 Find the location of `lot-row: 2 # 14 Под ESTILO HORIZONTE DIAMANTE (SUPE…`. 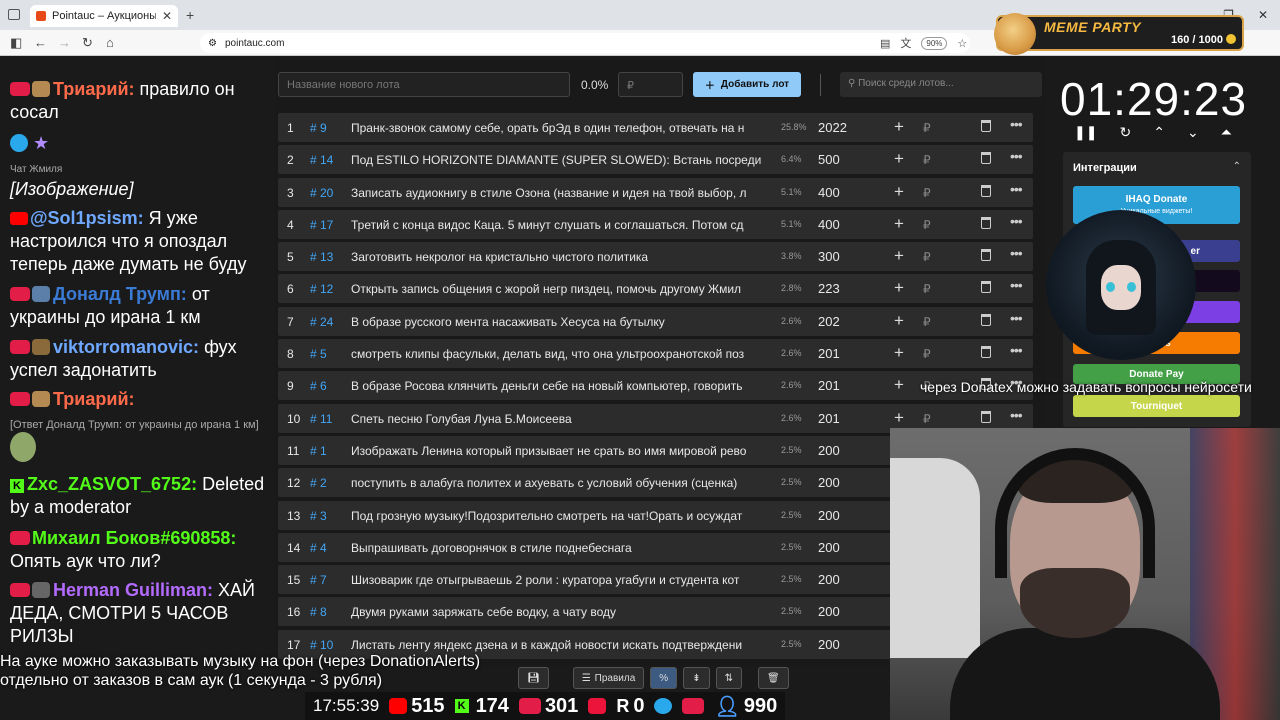

lot-row: 2 # 14 Под ESTILO HORIZONTE DIAMANTE (SUPE… is located at coordinates (655, 160).